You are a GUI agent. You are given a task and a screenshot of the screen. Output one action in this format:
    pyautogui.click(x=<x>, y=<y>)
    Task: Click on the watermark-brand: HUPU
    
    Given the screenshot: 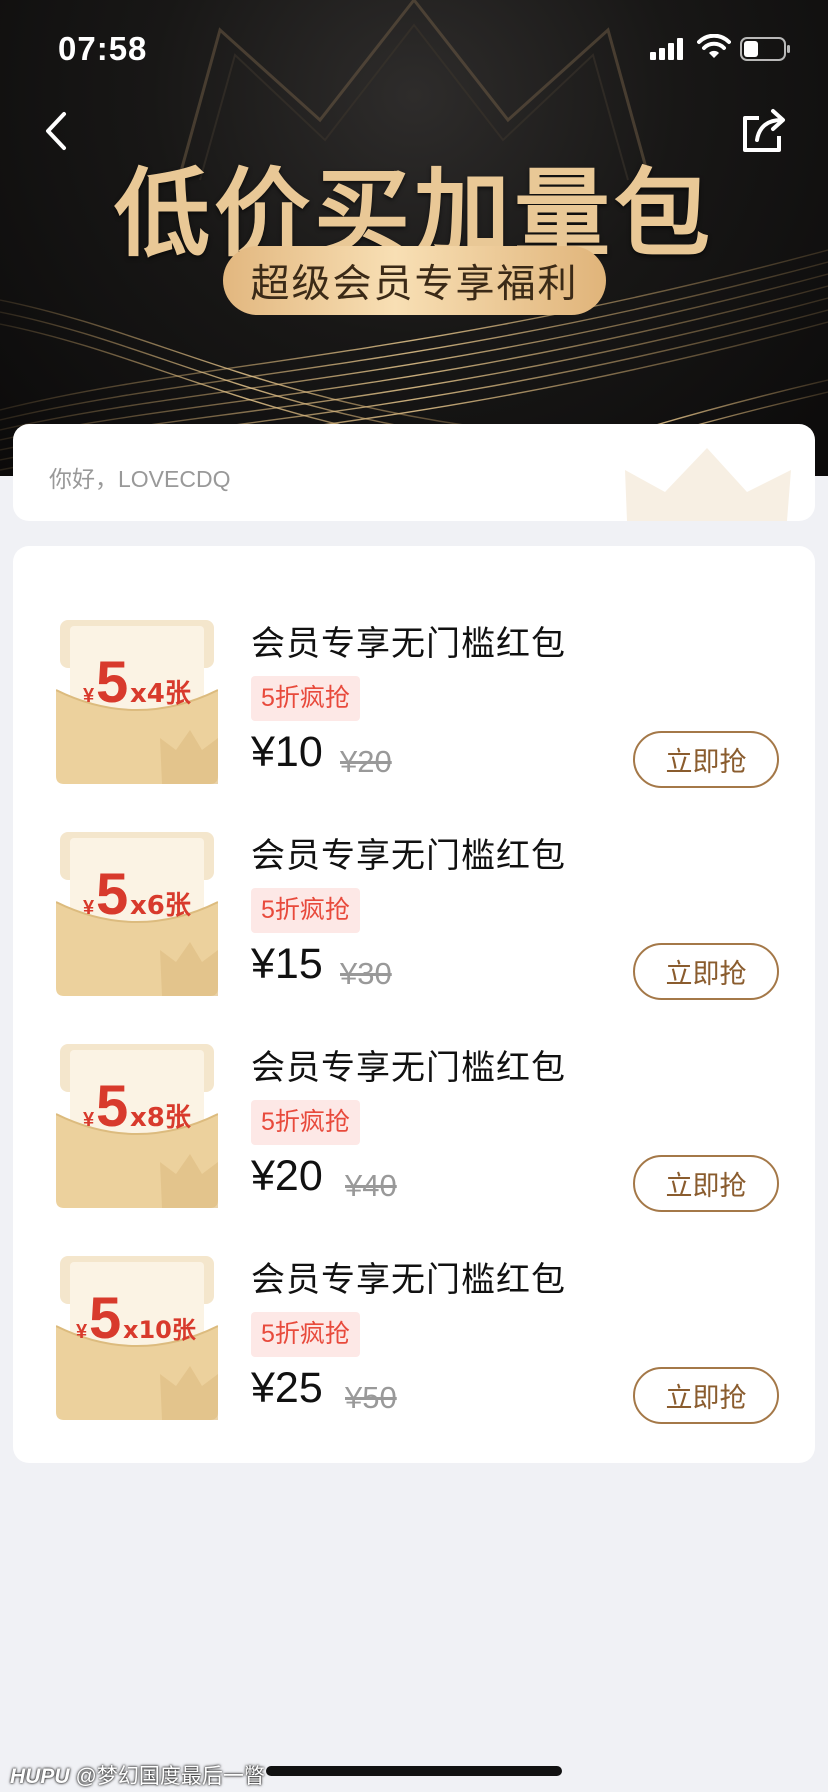 What is the action you would take?
    pyautogui.click(x=40, y=1776)
    